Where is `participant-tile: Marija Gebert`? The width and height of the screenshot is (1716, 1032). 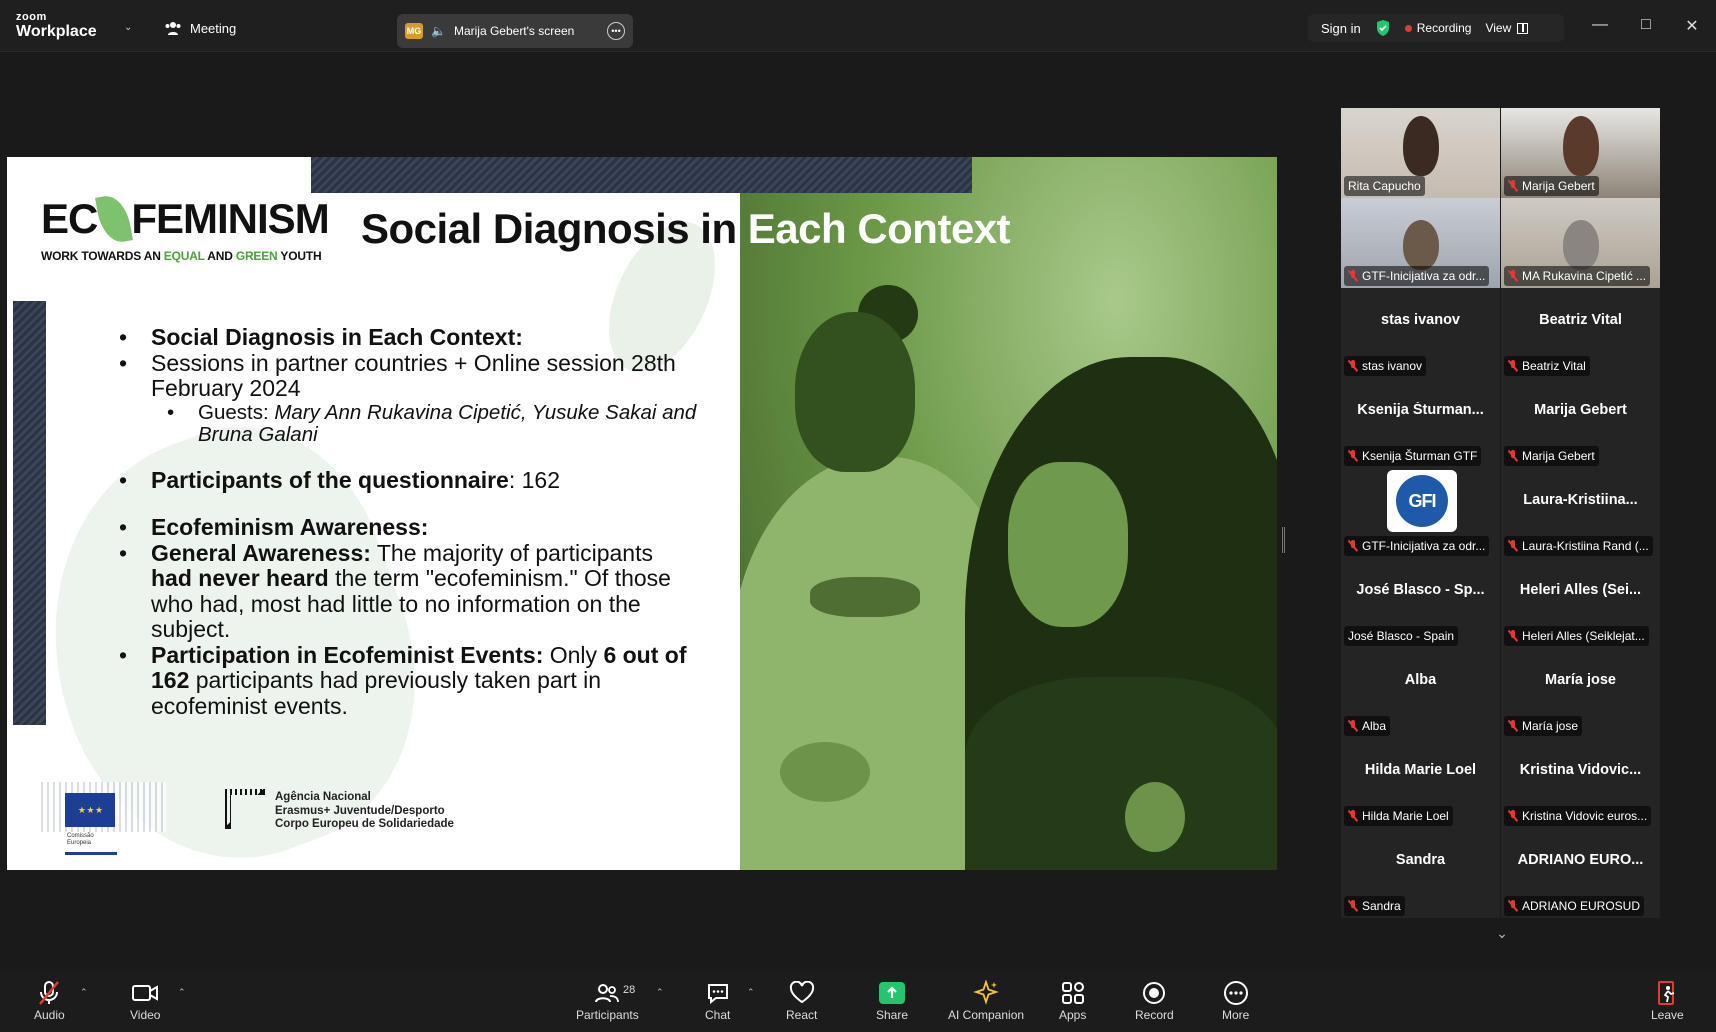
participant-tile: Marija Gebert is located at coordinates (1580, 153).